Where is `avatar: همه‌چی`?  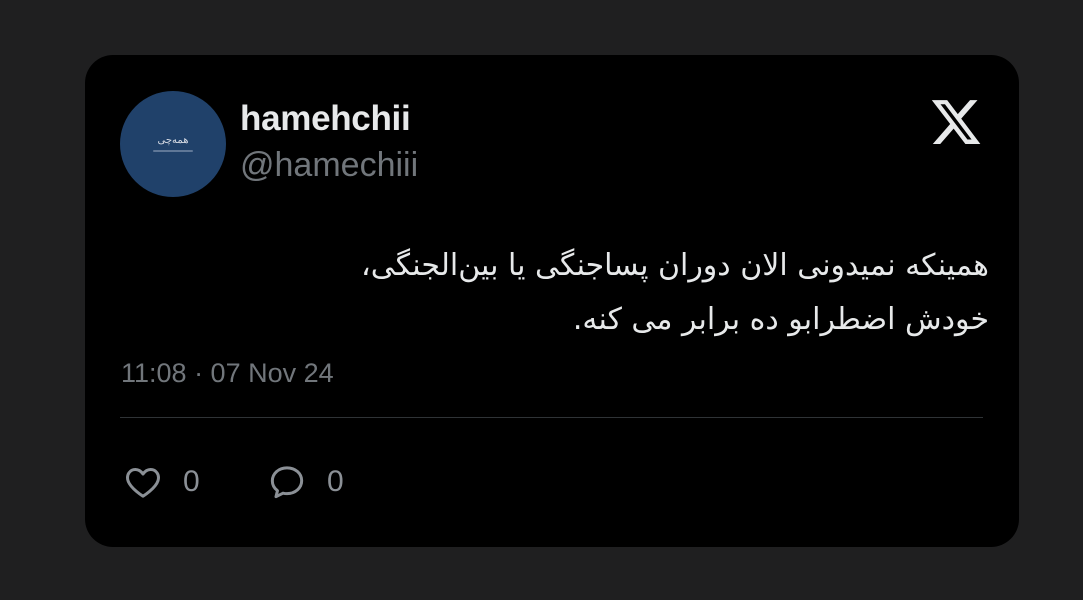
avatar: همه‌چی is located at coordinates (173, 144).